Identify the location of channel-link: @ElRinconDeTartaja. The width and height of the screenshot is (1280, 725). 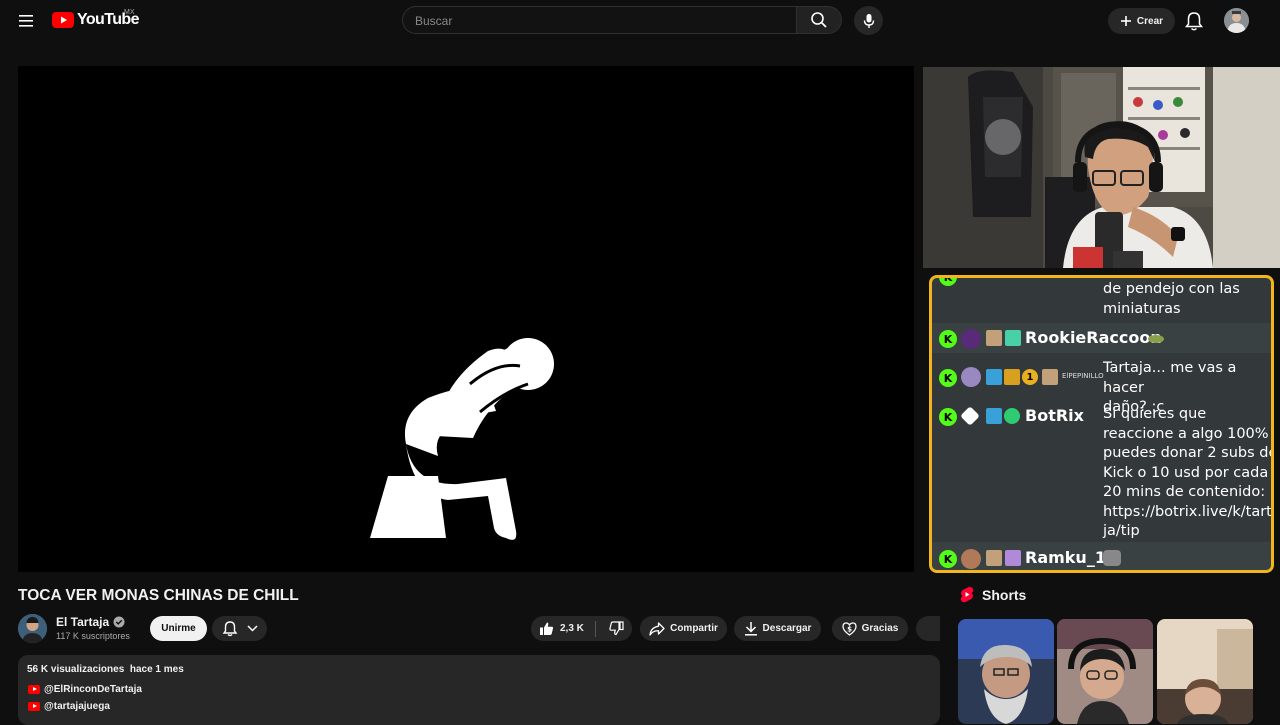
(93, 689).